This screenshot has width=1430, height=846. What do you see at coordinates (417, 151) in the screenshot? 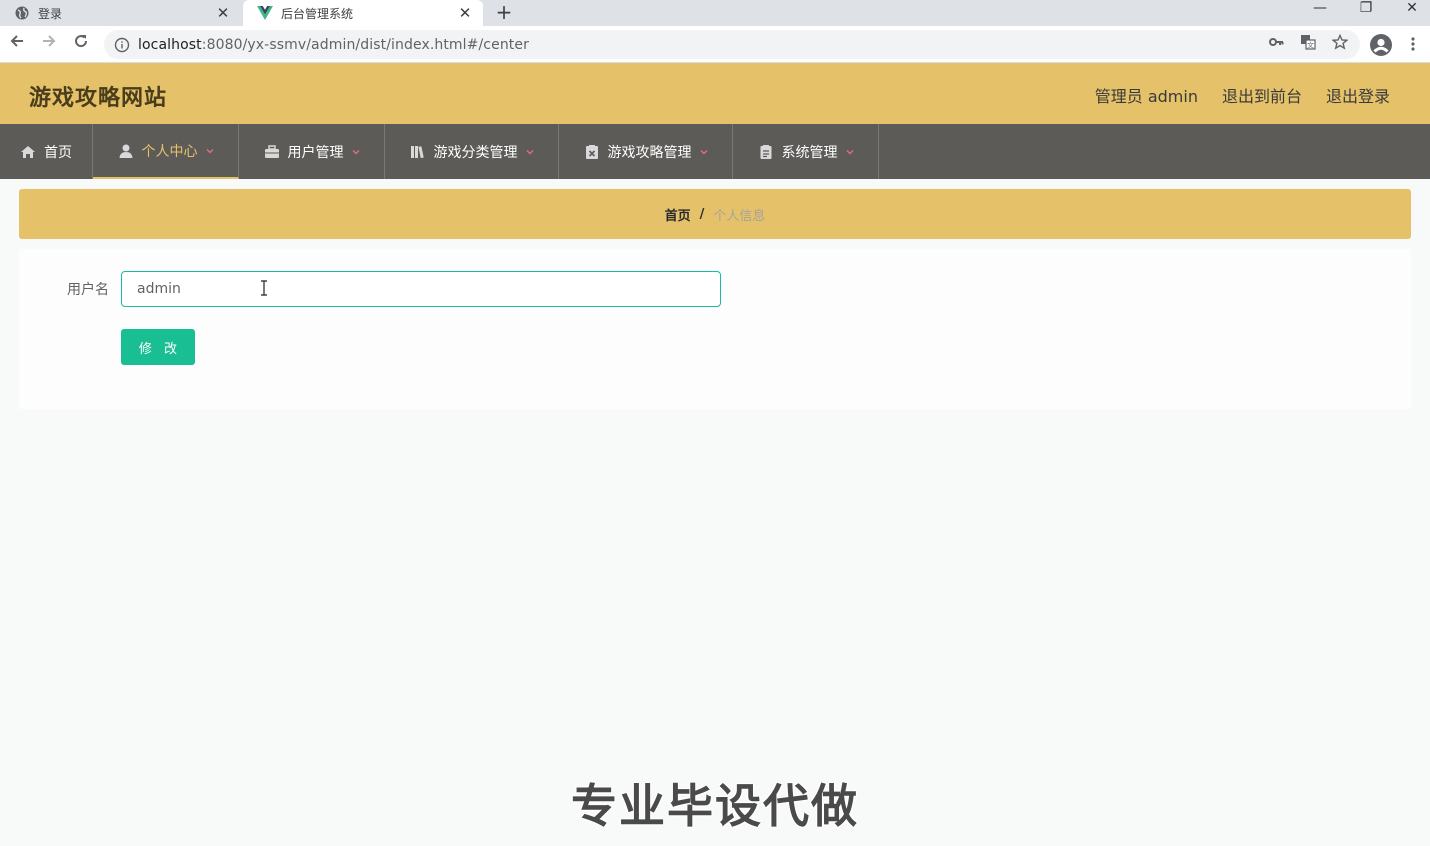
I see `library-icon` at bounding box center [417, 151].